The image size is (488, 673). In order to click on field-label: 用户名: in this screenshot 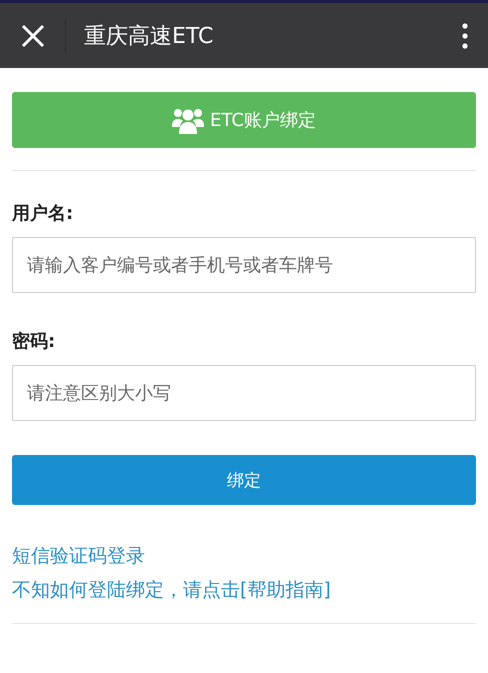, I will do `click(43, 213)`.